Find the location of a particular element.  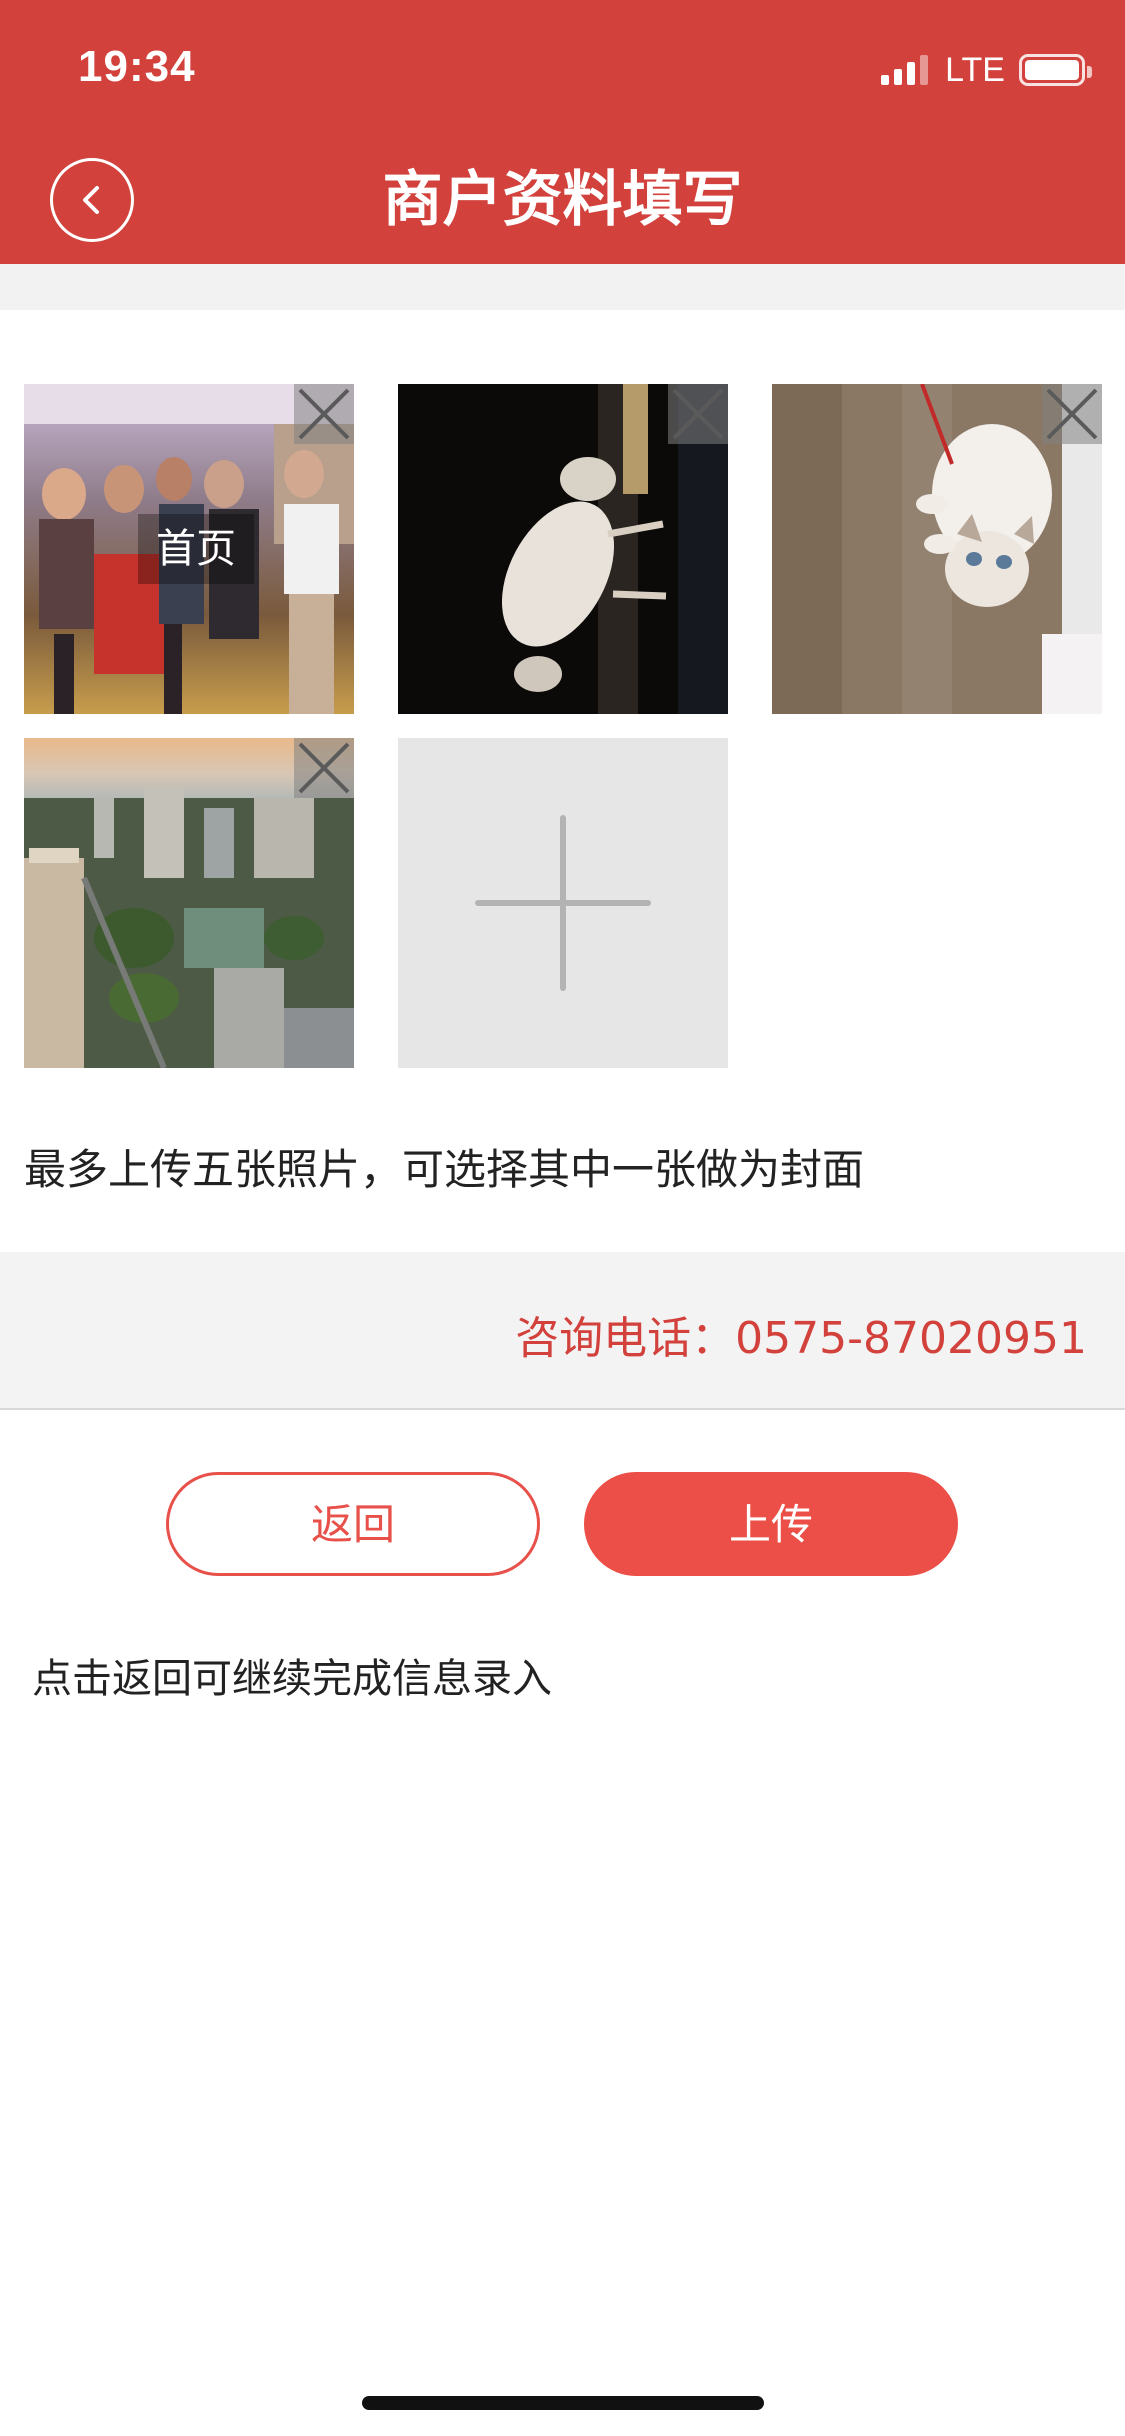

return-button: 返回 is located at coordinates (353, 1524).